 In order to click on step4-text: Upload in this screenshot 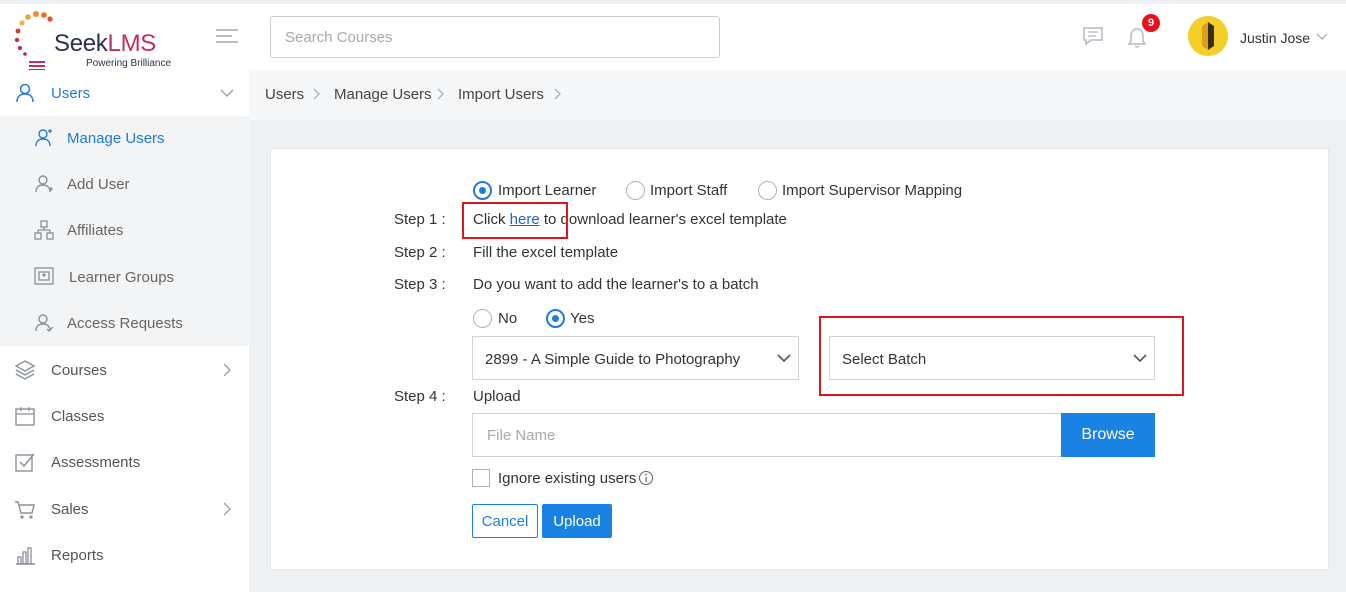, I will do `click(497, 396)`.